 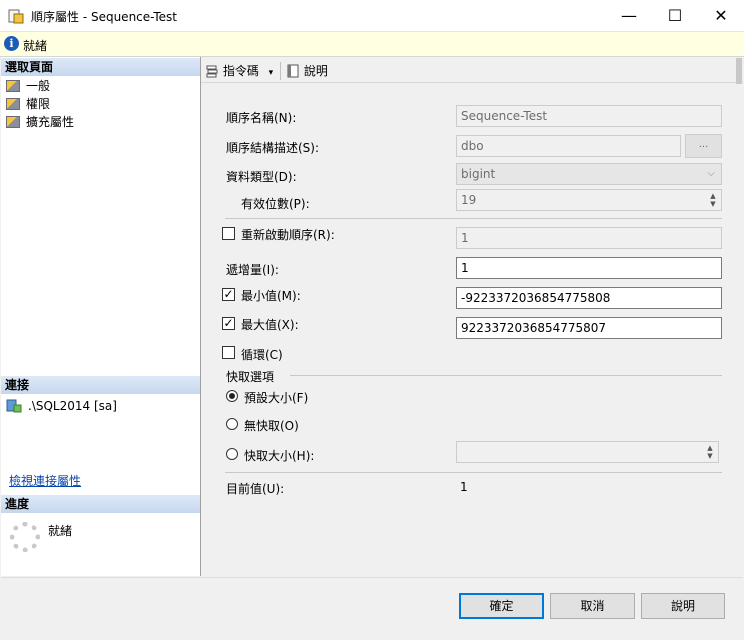 What do you see at coordinates (100, 67) in the screenshot?
I see `select-page-header: 選取頁面` at bounding box center [100, 67].